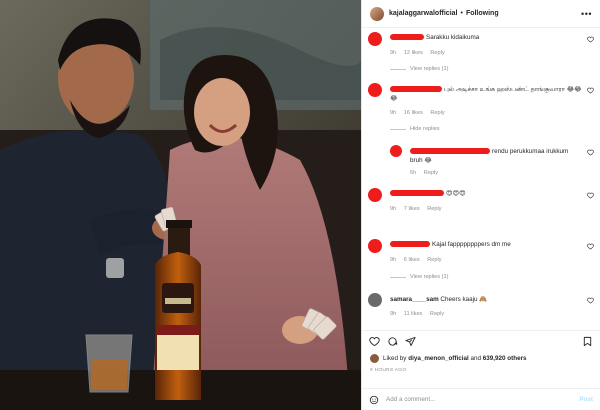 The image size is (600, 410). Describe the element at coordinates (374, 358) in the screenshot. I see `liker-avatar` at that location.